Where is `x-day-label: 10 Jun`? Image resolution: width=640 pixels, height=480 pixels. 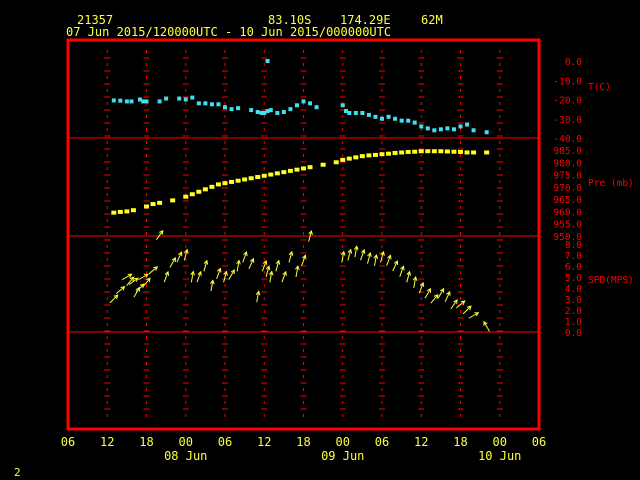
x-day-label: 10 Jun is located at coordinates (499, 456).